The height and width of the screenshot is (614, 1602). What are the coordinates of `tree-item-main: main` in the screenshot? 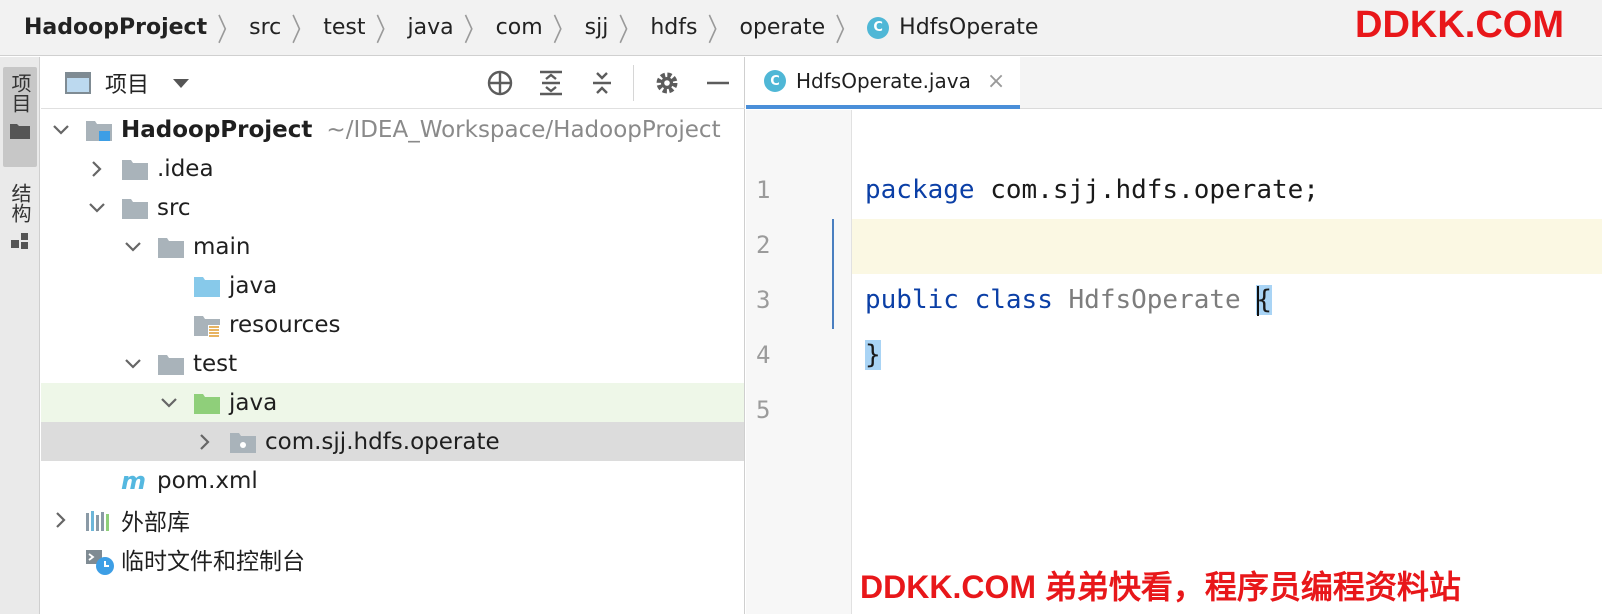 It's located at (392, 246).